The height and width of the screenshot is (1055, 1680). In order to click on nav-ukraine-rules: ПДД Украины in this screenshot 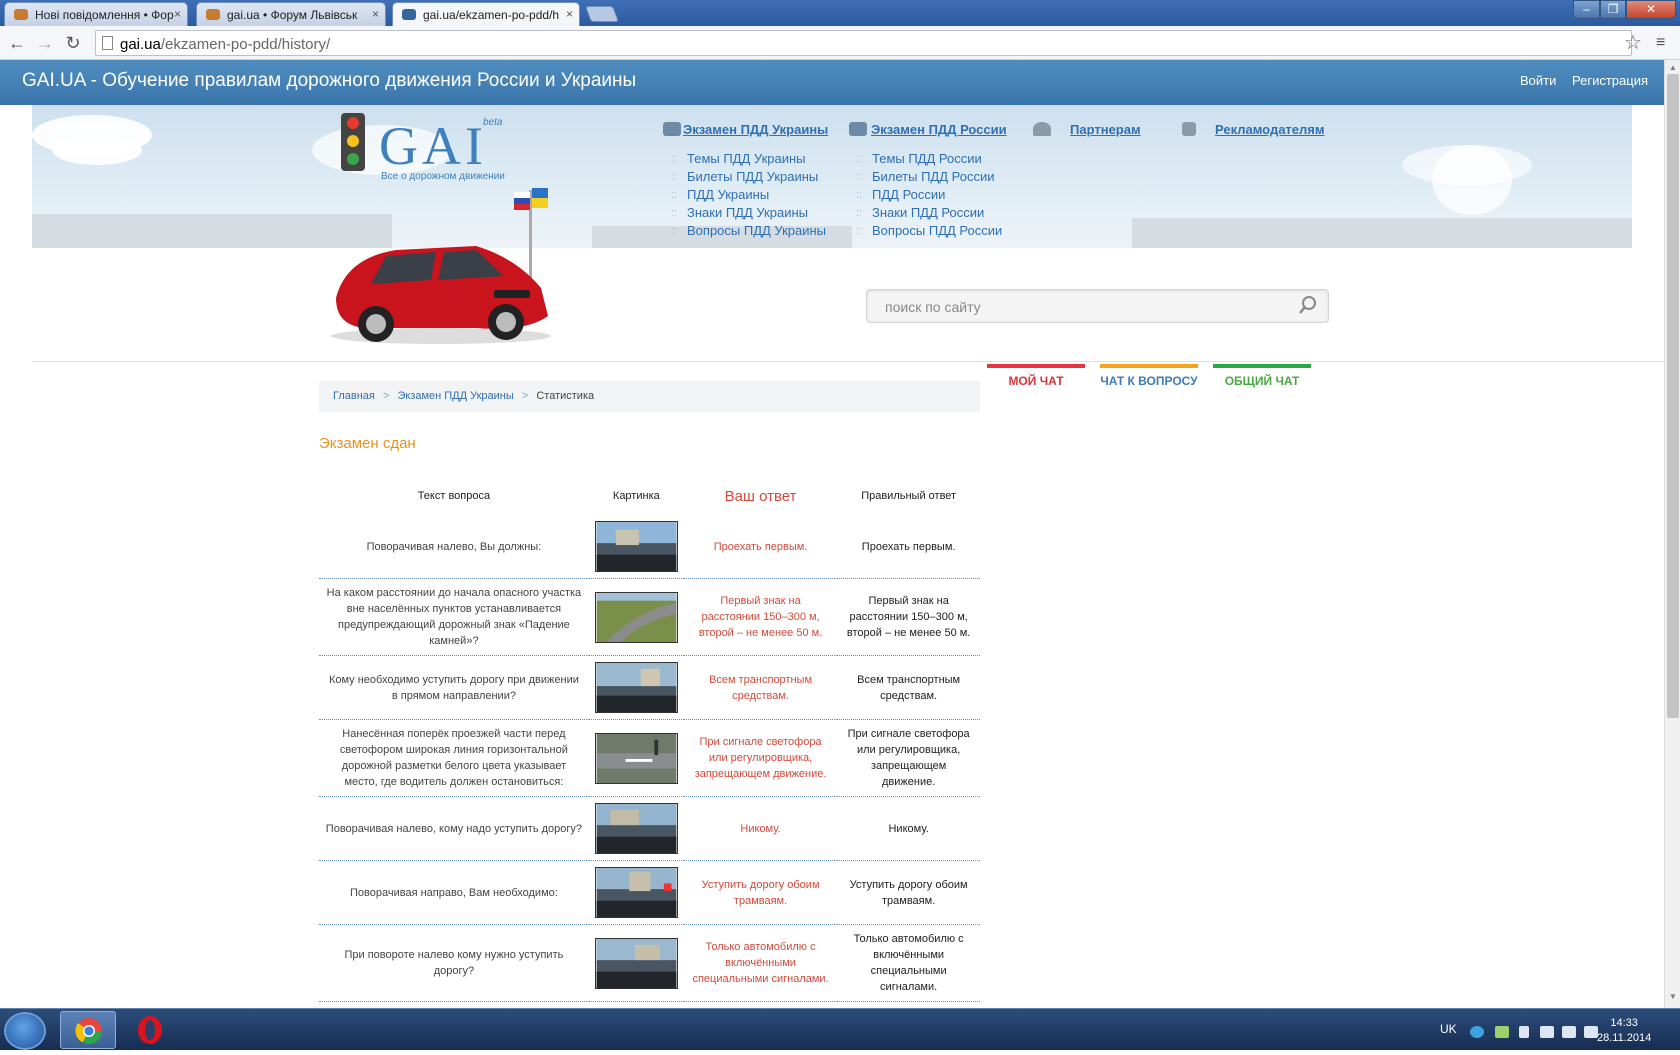, I will do `click(748, 195)`.